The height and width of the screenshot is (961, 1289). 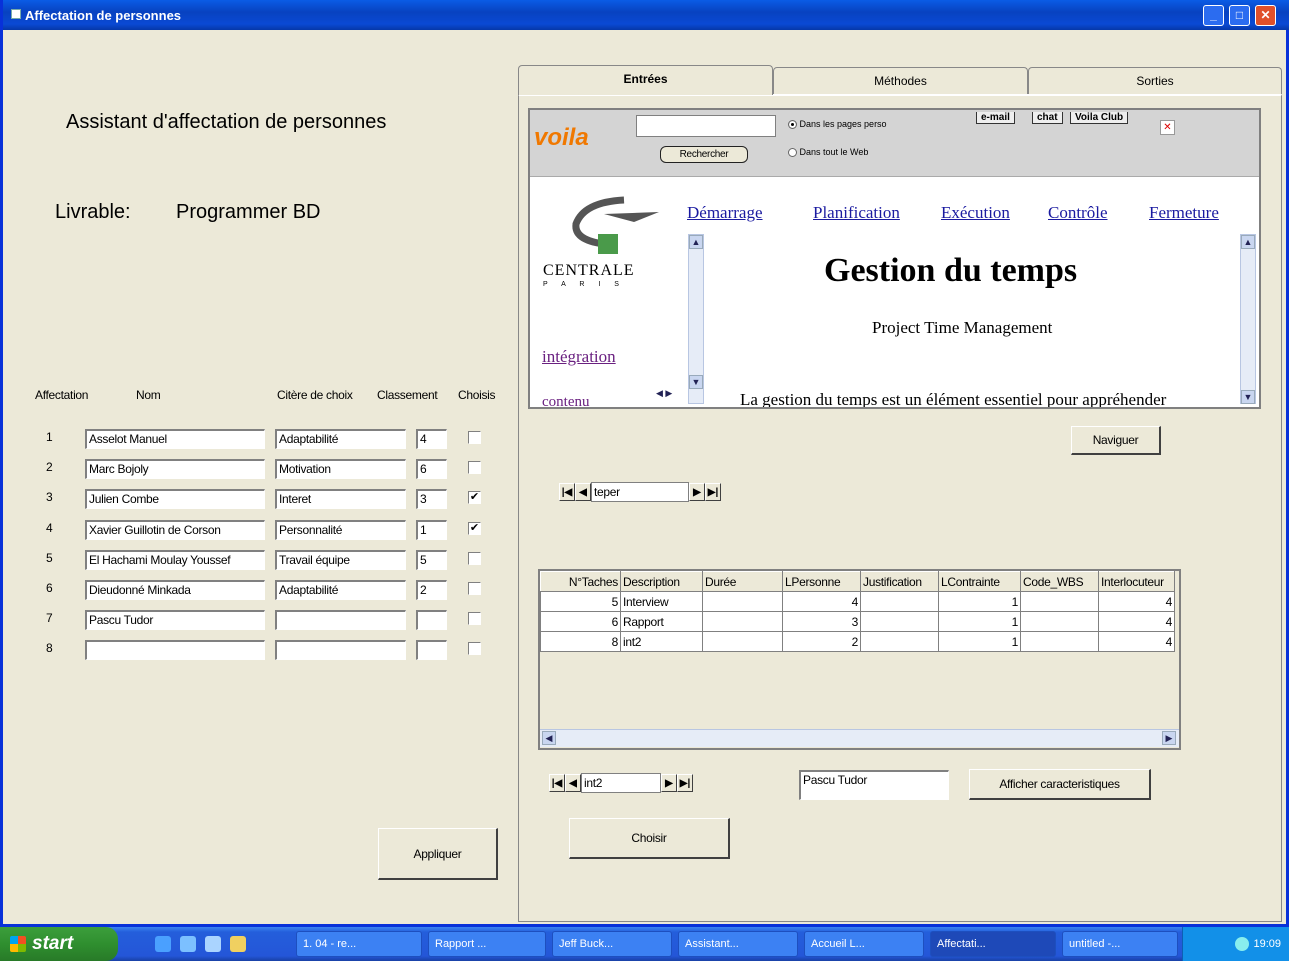 I want to click on main-scroll-down-icon: ▼, so click(x=1248, y=397).